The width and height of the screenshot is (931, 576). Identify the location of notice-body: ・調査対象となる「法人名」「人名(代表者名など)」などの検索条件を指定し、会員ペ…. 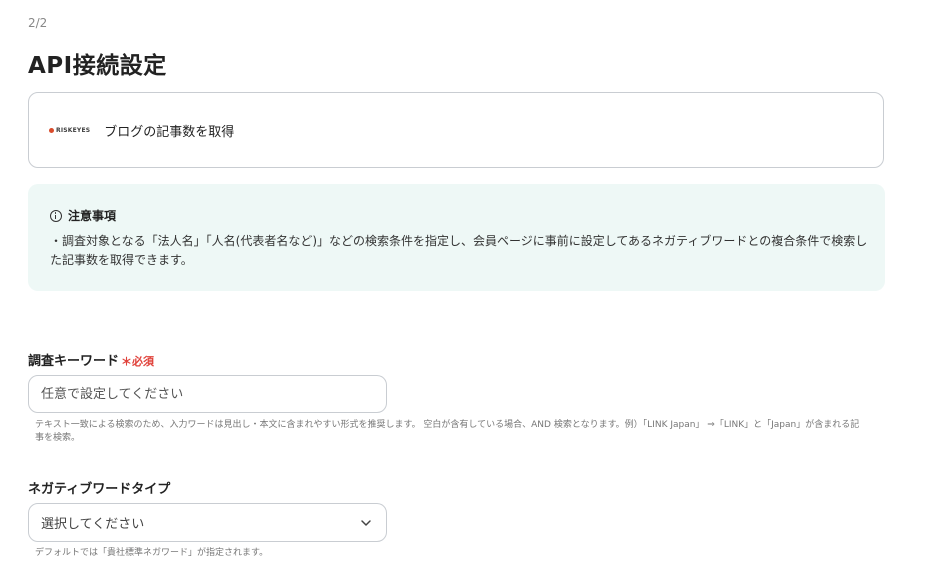
(459, 250).